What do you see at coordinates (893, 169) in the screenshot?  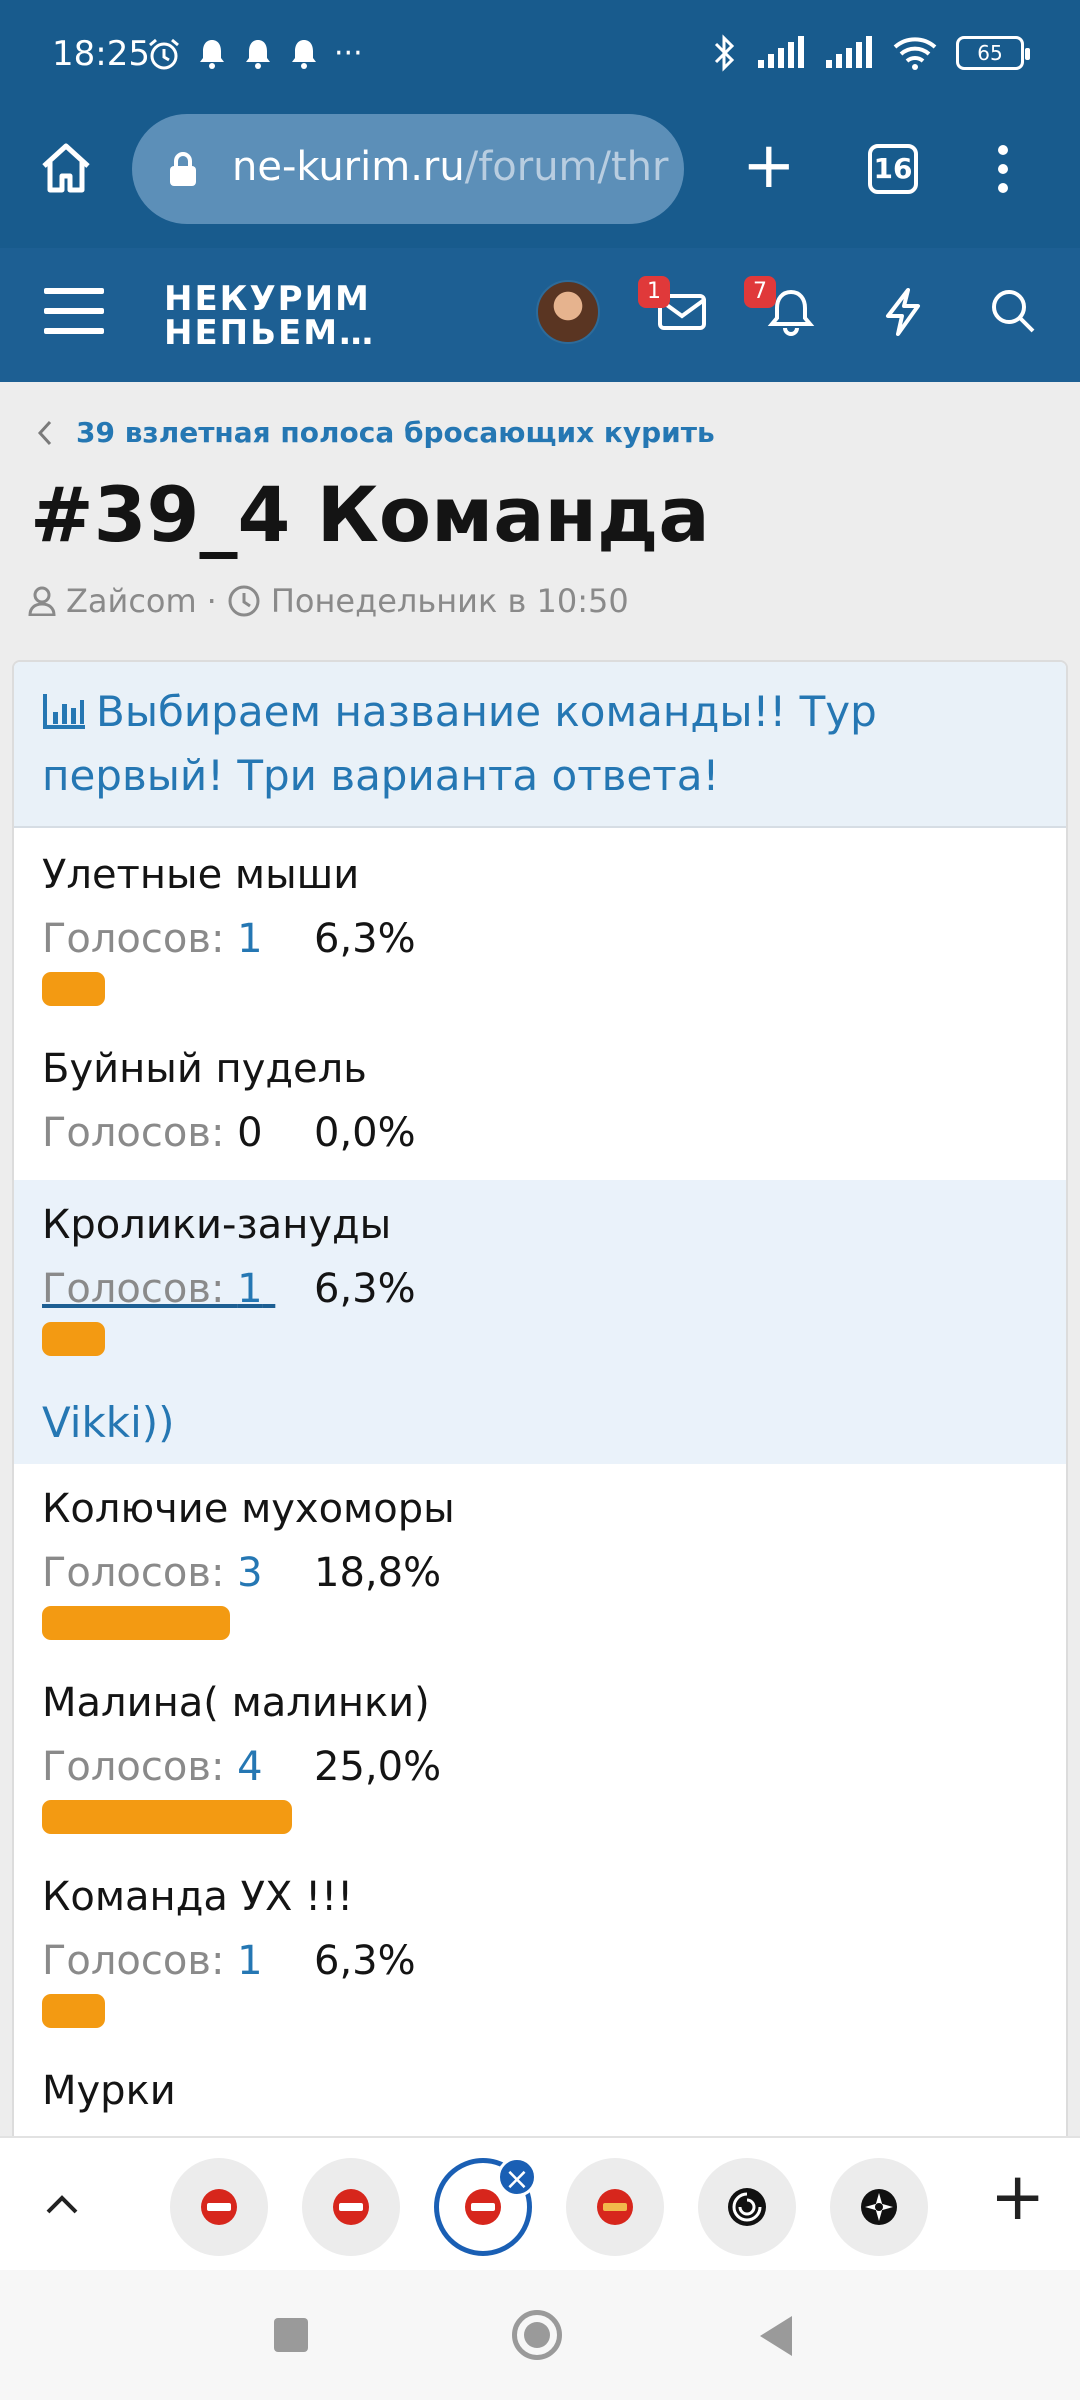 I see `tab-switcher-button: 16` at bounding box center [893, 169].